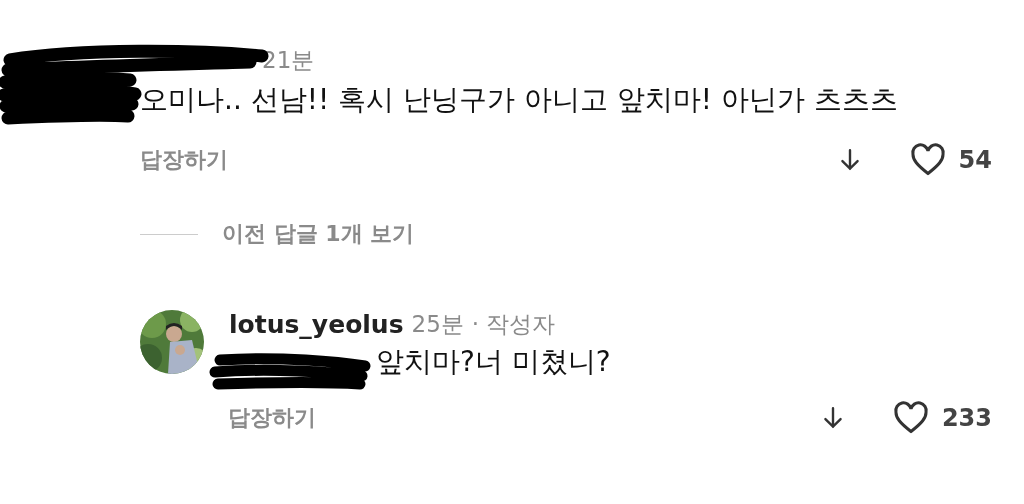 The image size is (1024, 504). What do you see at coordinates (975, 160) in the screenshot?
I see `like-count: 54` at bounding box center [975, 160].